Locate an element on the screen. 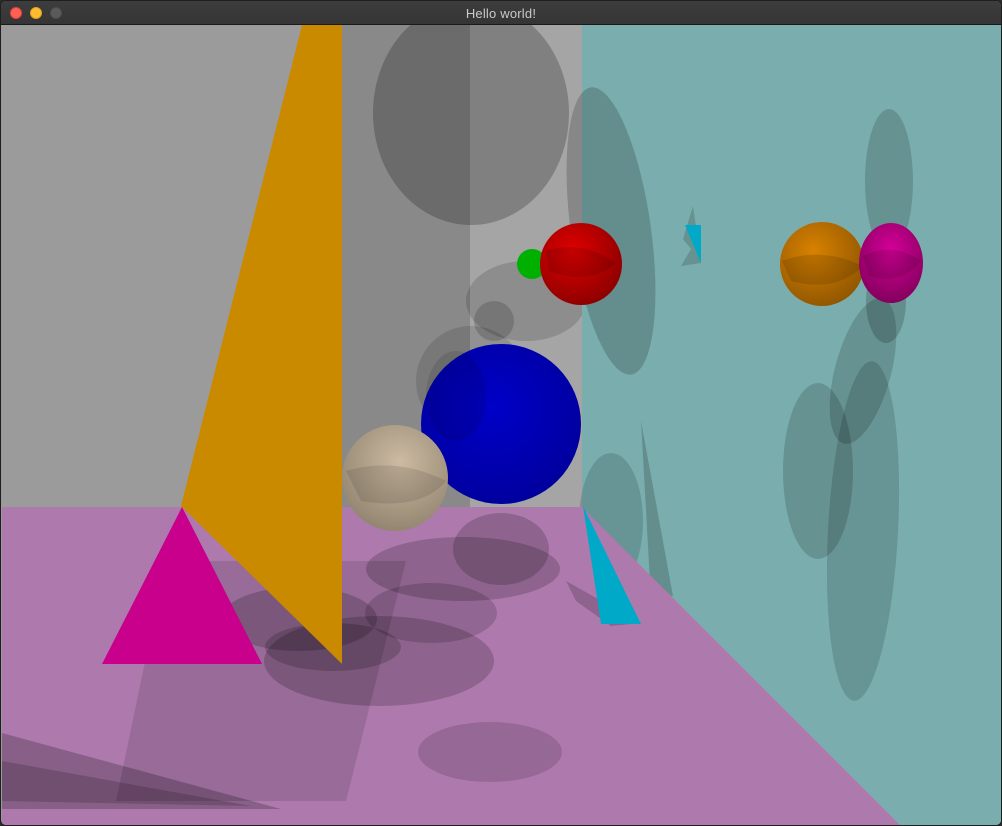 The height and width of the screenshot is (826, 1002). title-bar: Hello world! is located at coordinates (501, 13).